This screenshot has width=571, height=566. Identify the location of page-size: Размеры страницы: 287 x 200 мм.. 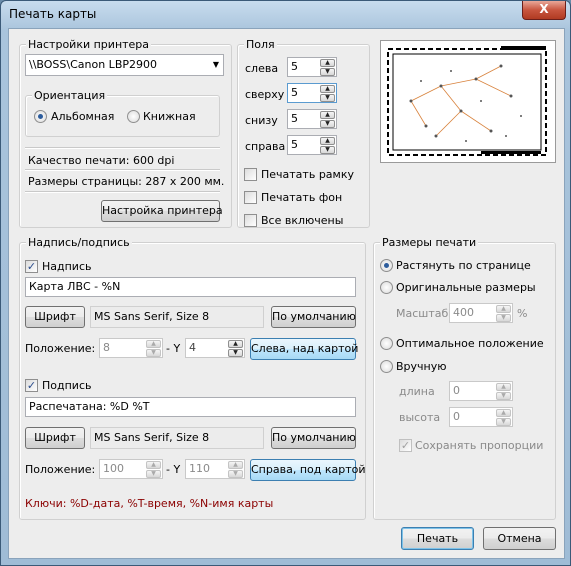
(126, 181).